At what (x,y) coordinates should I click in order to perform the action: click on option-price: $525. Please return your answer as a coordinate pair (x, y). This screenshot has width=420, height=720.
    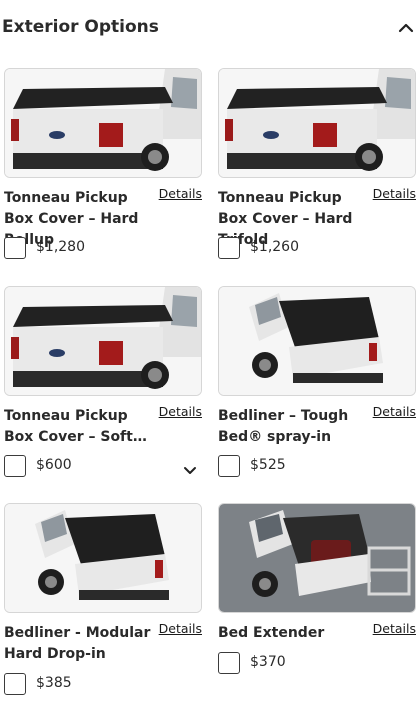
    Looking at the image, I should click on (268, 465).